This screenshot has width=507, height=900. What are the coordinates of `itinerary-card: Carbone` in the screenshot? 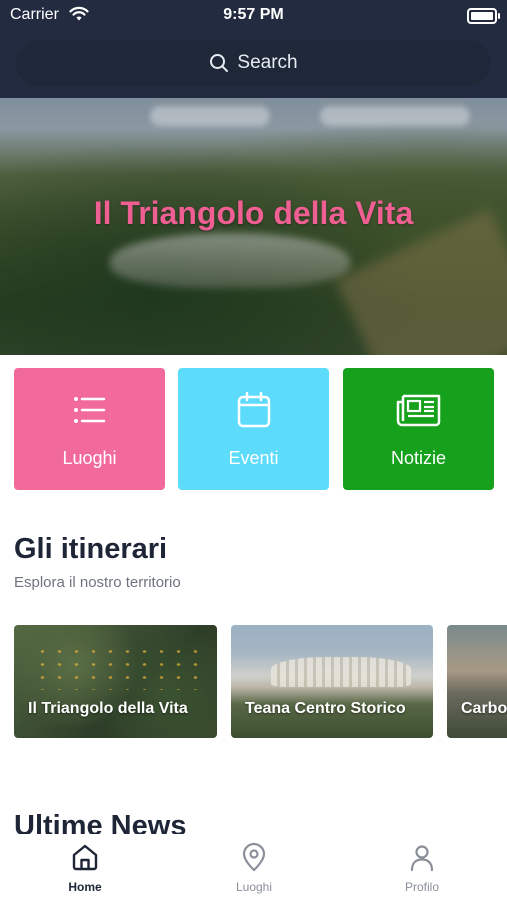 It's located at (477, 681).